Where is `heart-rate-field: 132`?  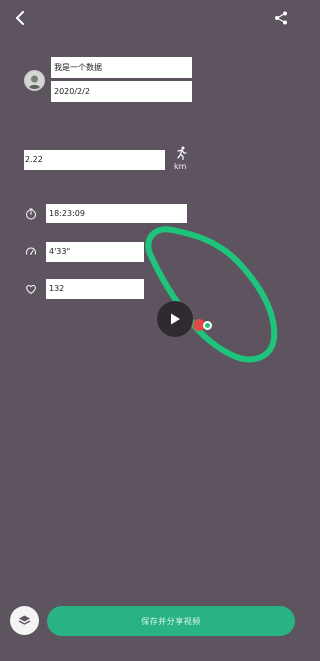 heart-rate-field: 132 is located at coordinates (95, 289).